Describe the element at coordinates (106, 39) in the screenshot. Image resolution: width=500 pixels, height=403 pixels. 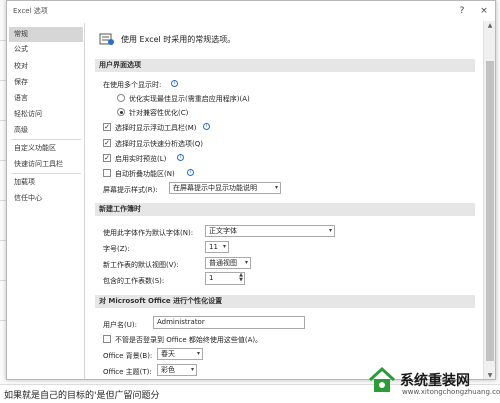
I see `general-options-icon` at that location.